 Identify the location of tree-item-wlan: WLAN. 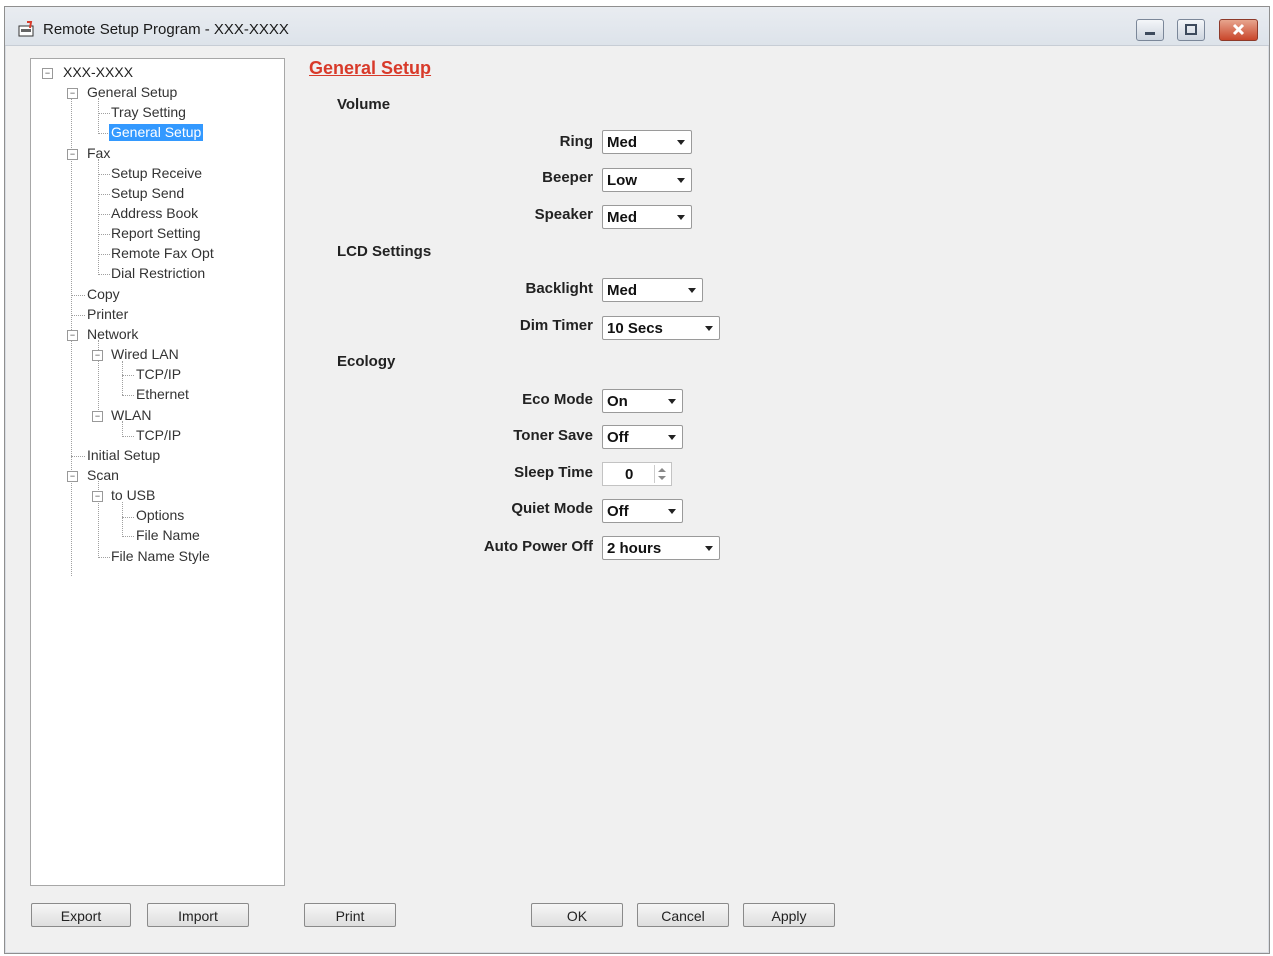
(131, 415).